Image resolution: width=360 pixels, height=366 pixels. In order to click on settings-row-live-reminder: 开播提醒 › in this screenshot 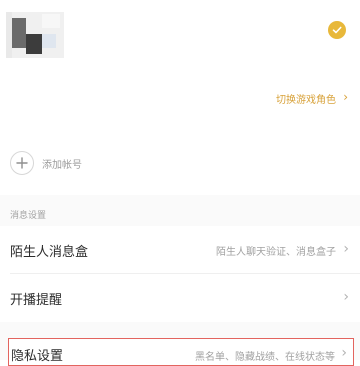, I will do `click(180, 298)`.